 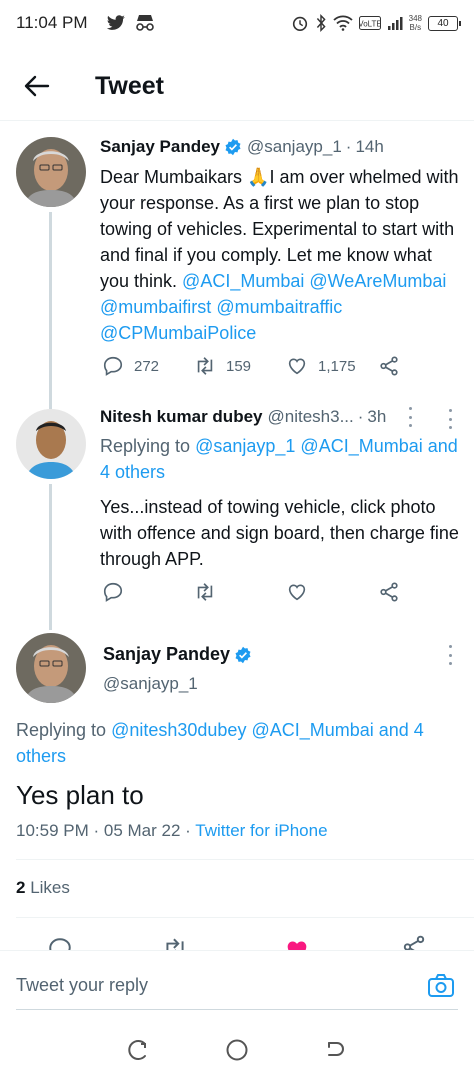 I want to click on home-circle-icon, so click(x=237, y=1050).